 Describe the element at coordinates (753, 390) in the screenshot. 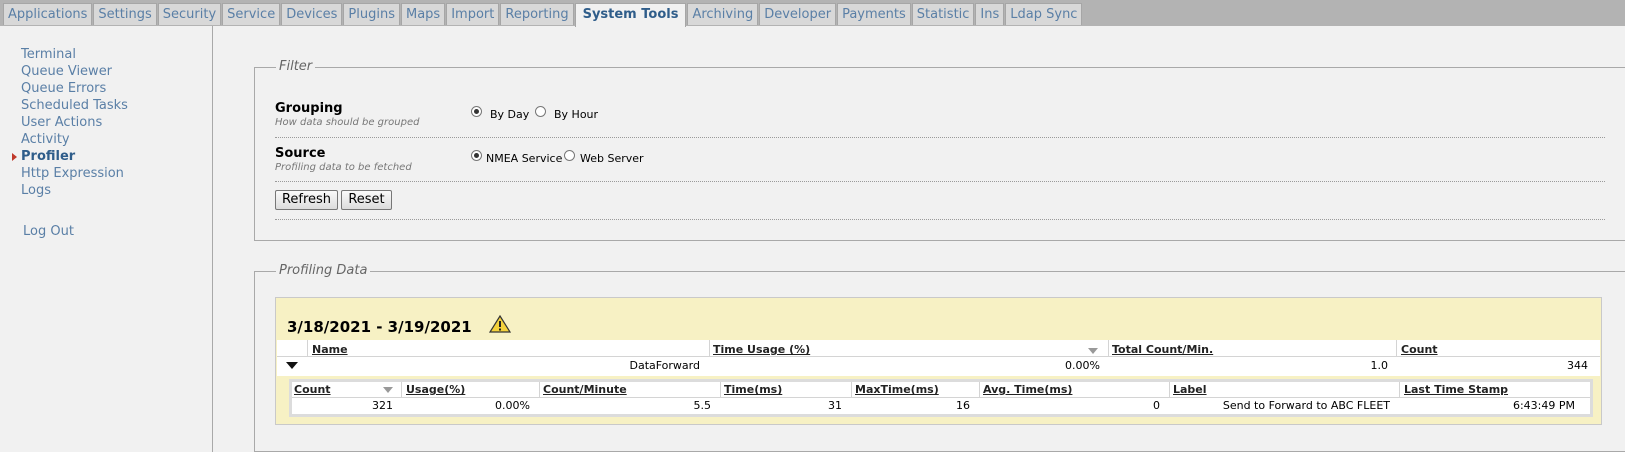

I see `detail-header-time-ms: Time(ms)` at that location.